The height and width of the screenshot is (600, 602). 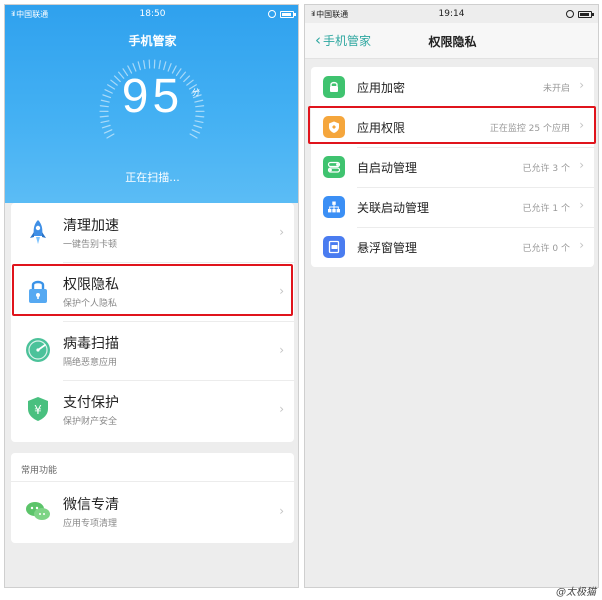 What do you see at coordinates (152, 232) in the screenshot?
I see `list-item-cleanup: 清理加速 一键告别卡顿 ›` at bounding box center [152, 232].